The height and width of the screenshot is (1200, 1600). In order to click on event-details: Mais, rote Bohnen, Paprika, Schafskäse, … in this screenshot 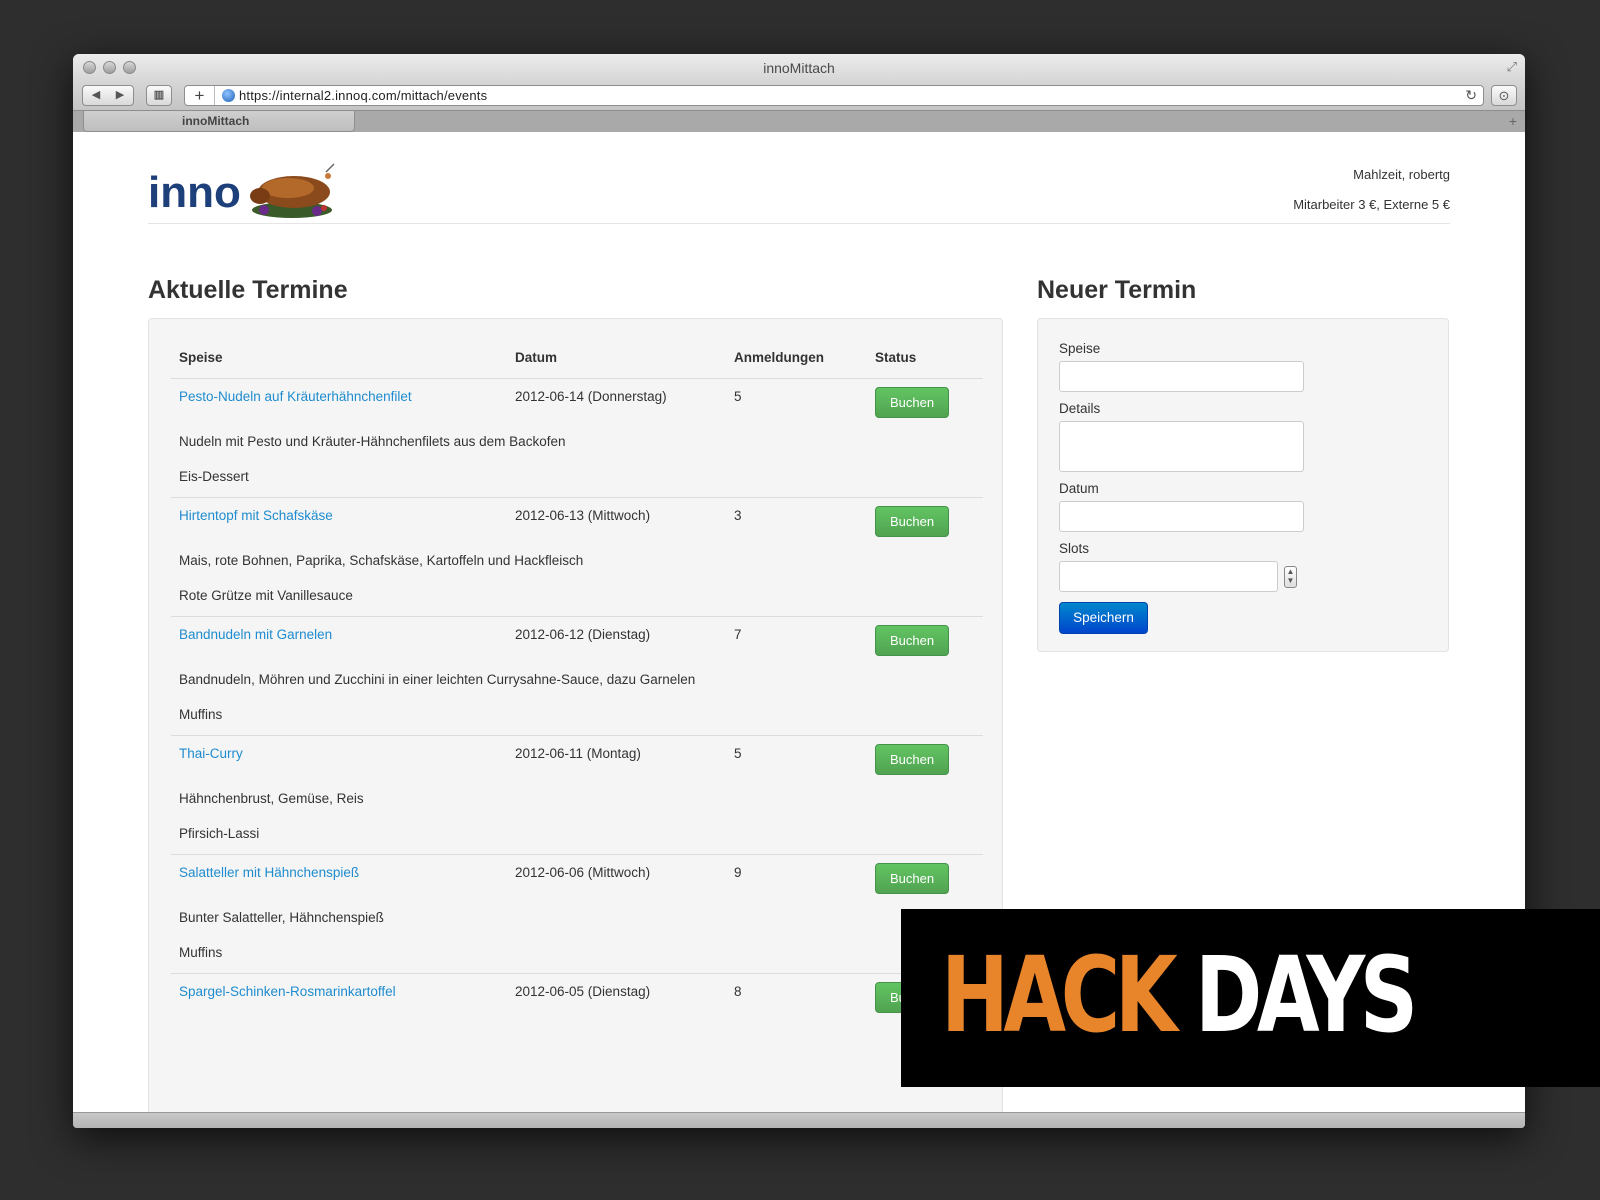, I will do `click(381, 560)`.